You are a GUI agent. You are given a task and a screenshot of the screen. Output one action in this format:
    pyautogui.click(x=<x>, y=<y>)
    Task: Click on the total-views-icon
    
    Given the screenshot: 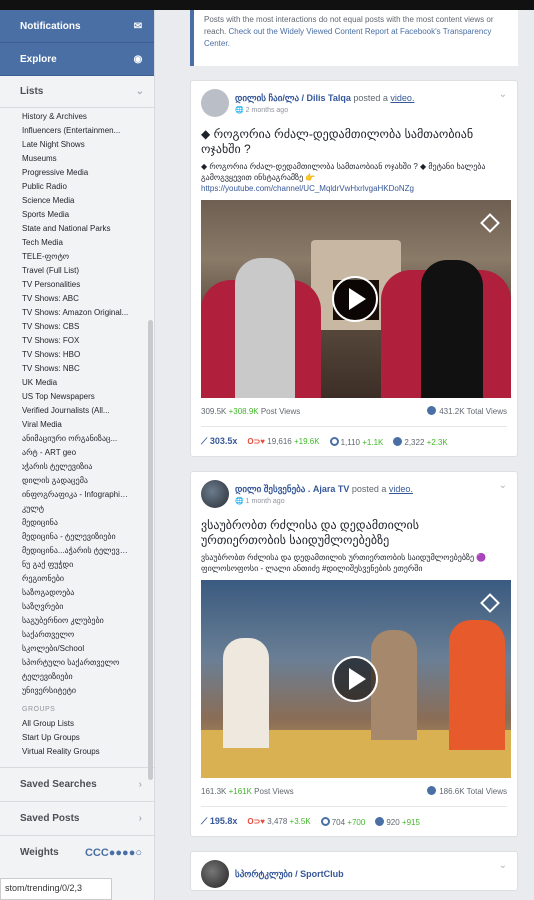 What is the action you would take?
    pyautogui.click(x=432, y=410)
    